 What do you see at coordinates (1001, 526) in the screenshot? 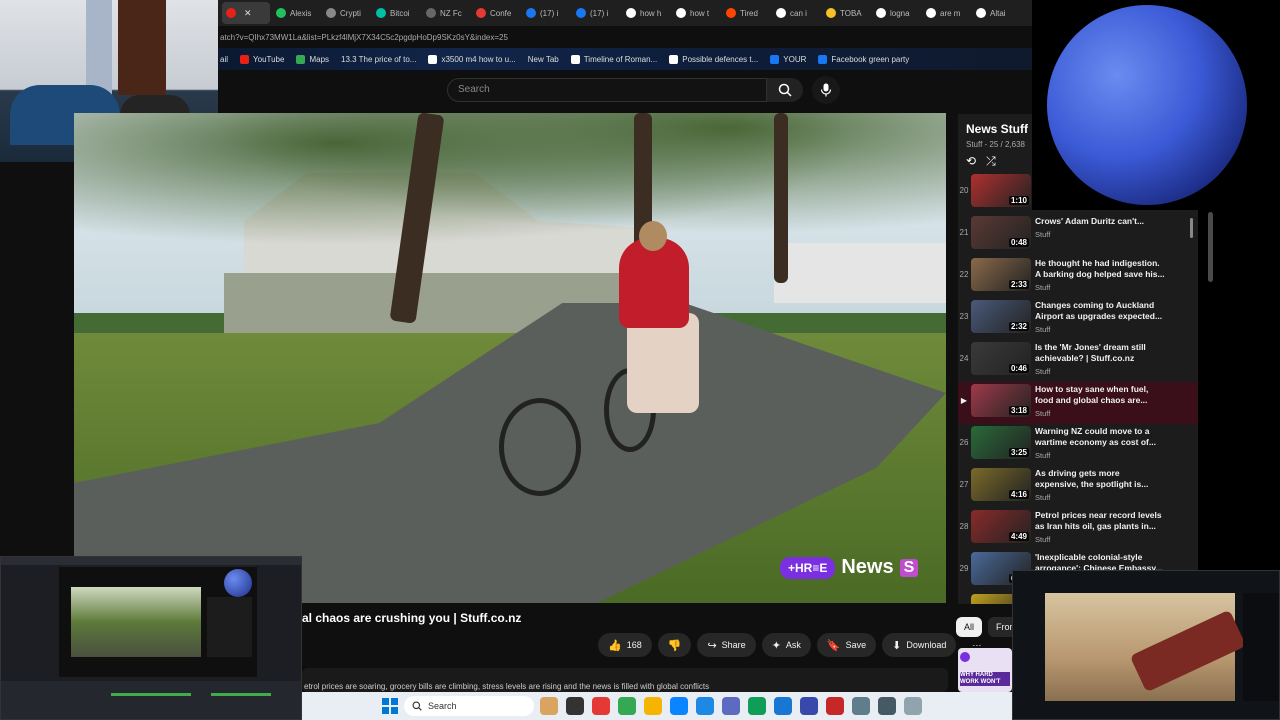
I see `playlist-thumbnail: 4:49` at bounding box center [1001, 526].